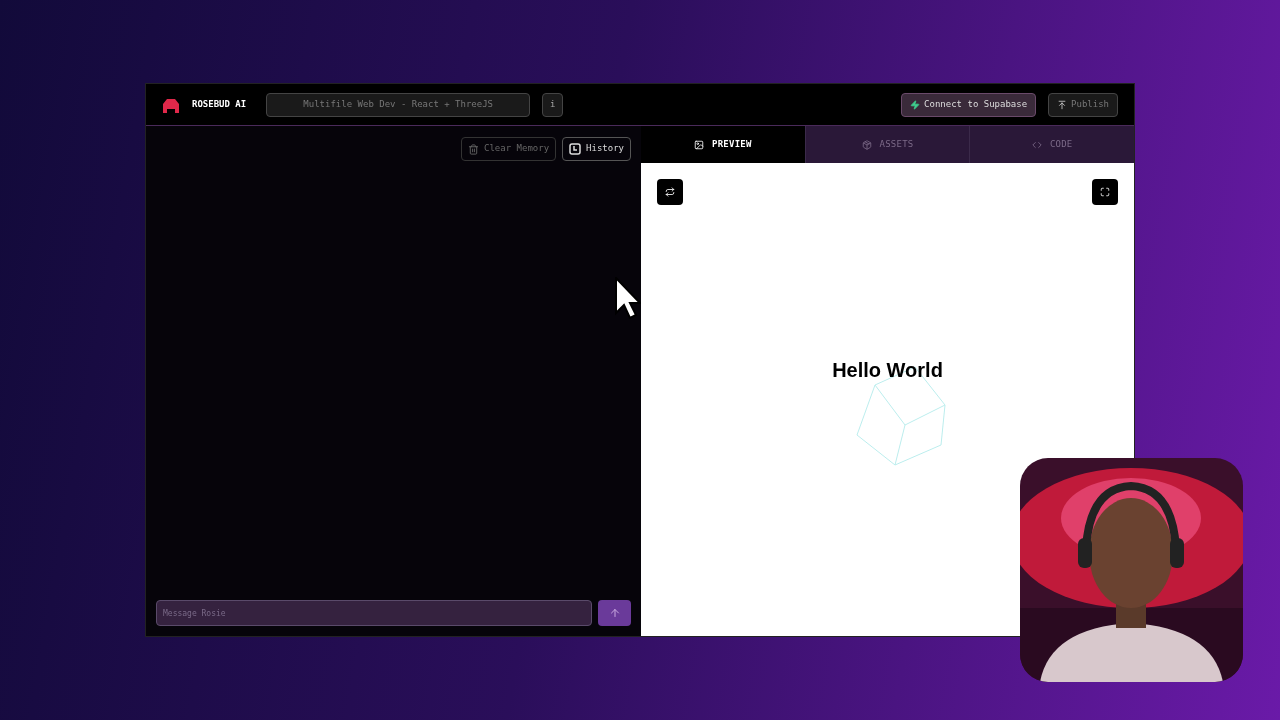  Describe the element at coordinates (1051, 144) in the screenshot. I see `tab: CODE` at that location.